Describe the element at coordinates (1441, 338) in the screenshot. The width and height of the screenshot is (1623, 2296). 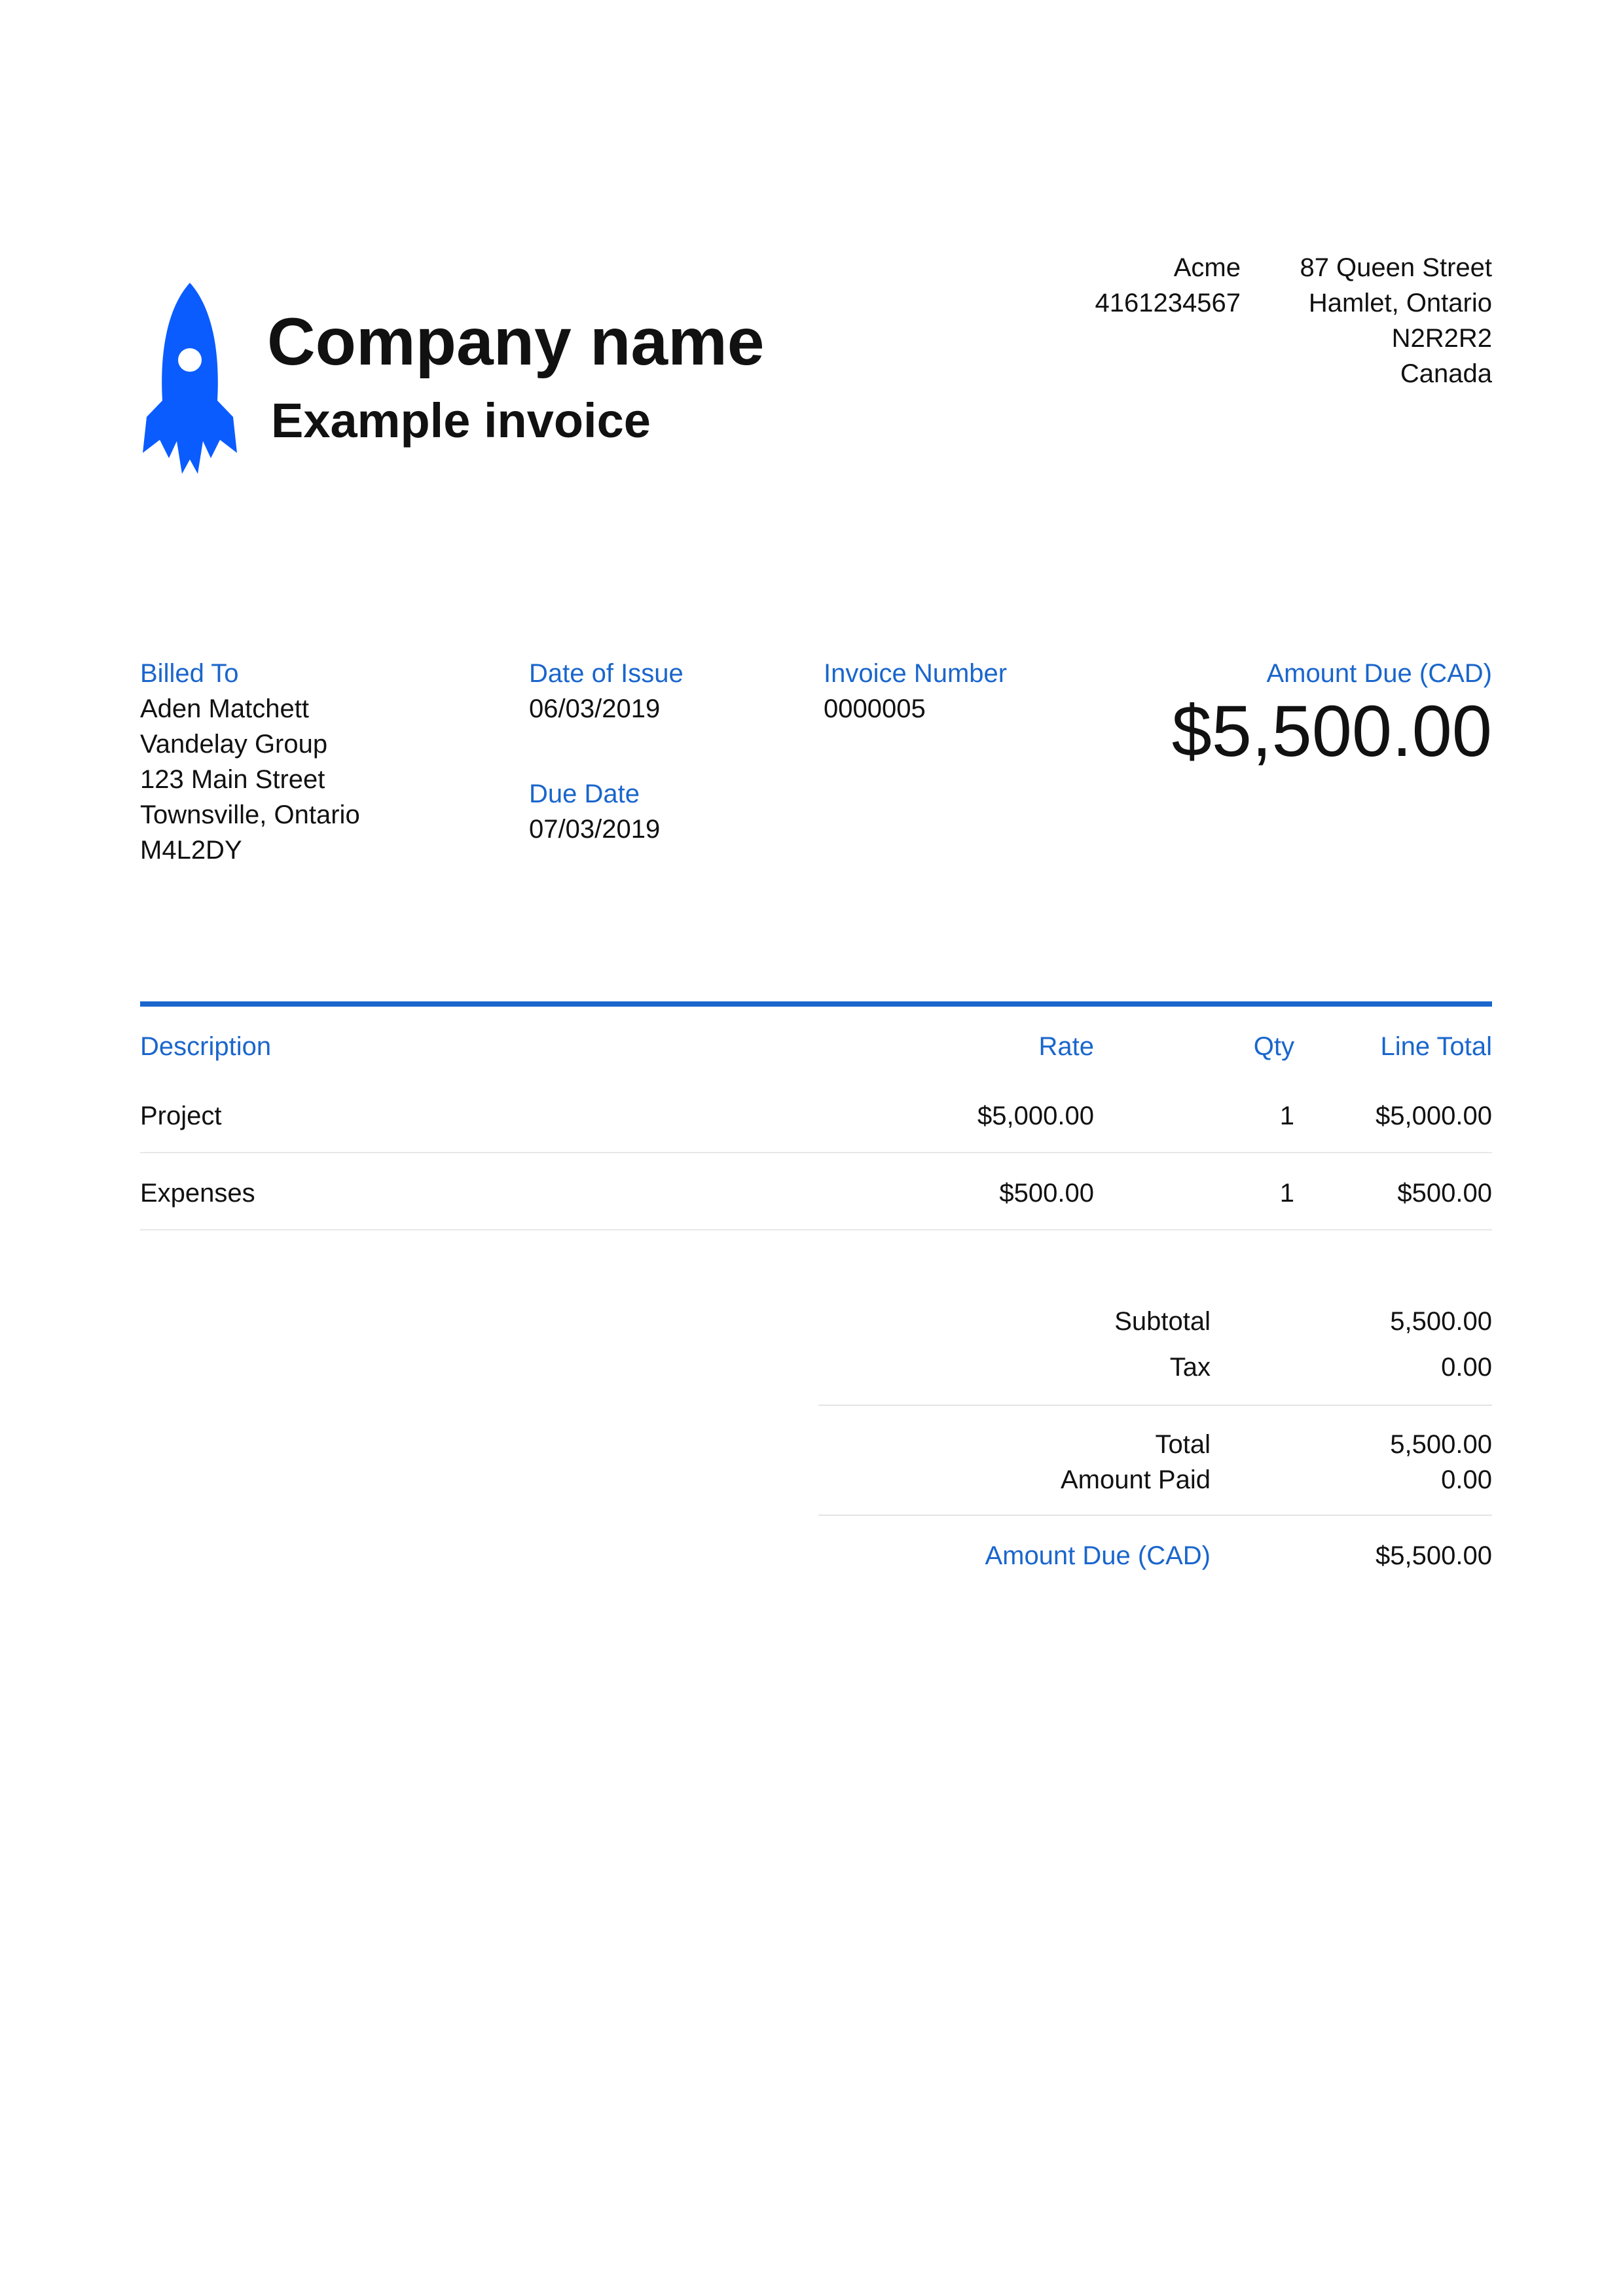
I see `address-line: N2R2R2` at that location.